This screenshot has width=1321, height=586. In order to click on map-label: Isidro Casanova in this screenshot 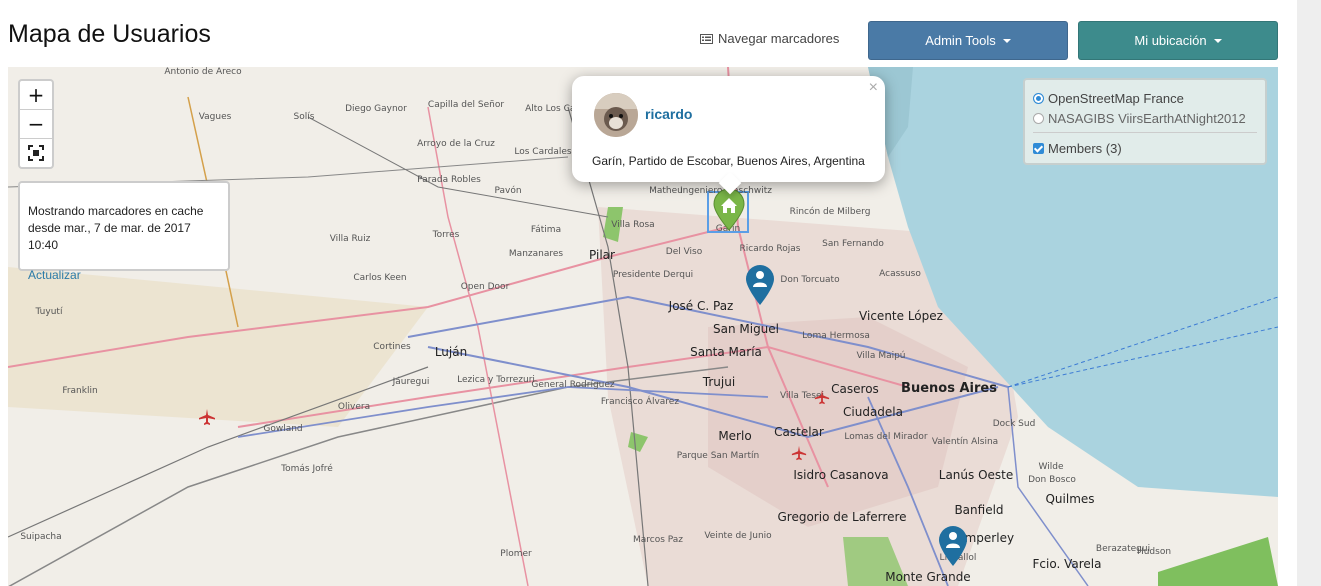, I will do `click(841, 475)`.